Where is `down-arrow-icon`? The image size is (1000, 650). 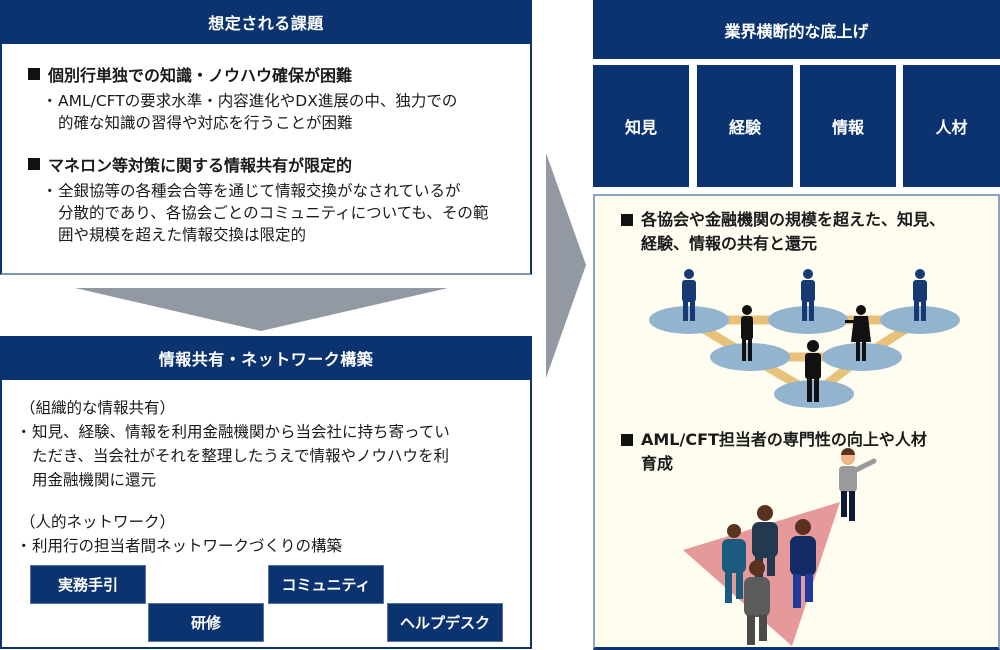 down-arrow-icon is located at coordinates (261, 309).